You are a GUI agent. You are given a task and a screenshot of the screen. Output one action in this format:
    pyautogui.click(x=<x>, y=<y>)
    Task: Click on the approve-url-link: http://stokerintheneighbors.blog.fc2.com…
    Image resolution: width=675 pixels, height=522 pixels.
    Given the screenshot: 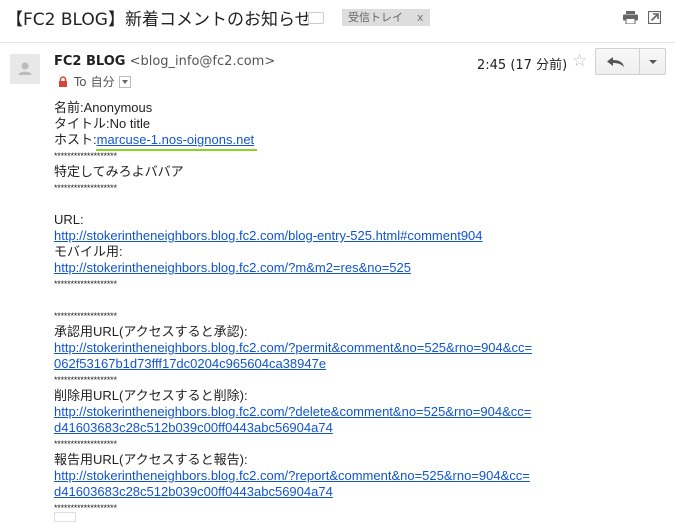 What is the action you would take?
    pyautogui.click(x=293, y=347)
    